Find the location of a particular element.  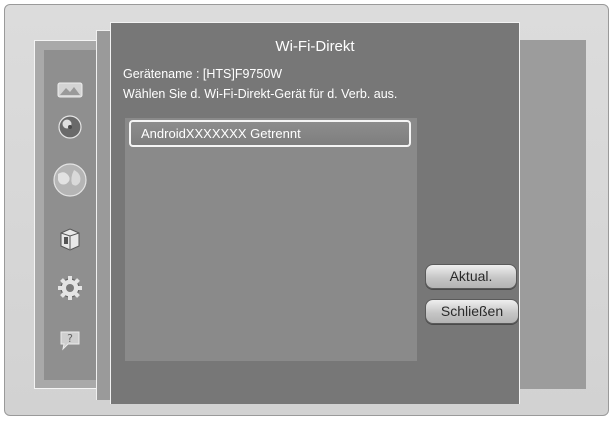

close-button: Schließen is located at coordinates (472, 311).